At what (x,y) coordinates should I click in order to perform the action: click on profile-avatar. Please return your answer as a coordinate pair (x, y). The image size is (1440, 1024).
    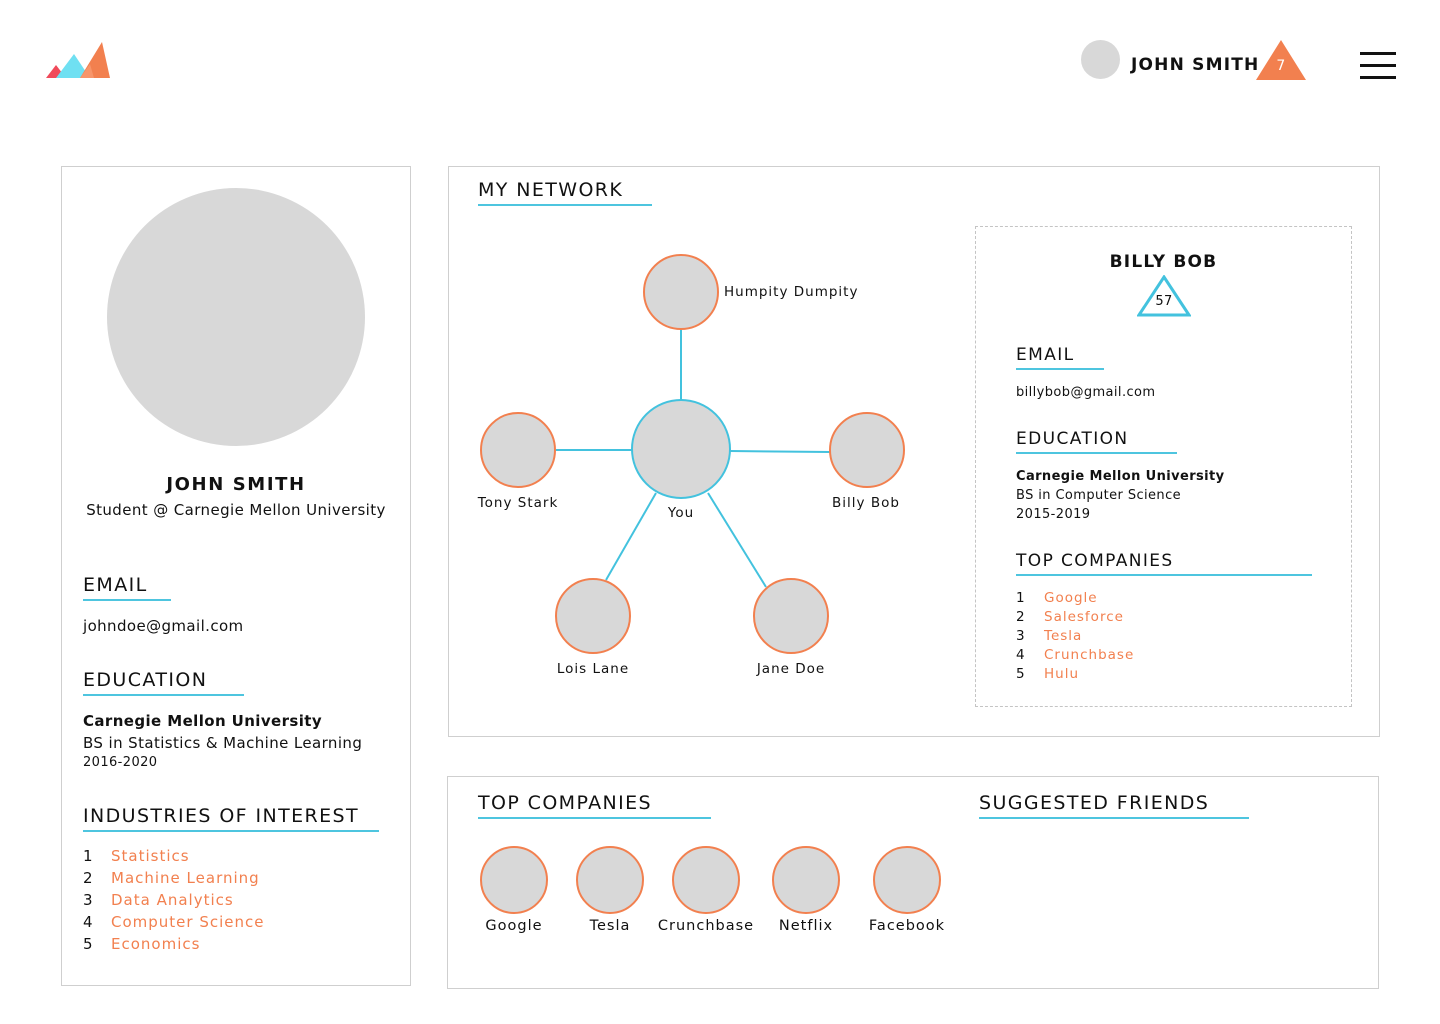
    Looking at the image, I should click on (236, 317).